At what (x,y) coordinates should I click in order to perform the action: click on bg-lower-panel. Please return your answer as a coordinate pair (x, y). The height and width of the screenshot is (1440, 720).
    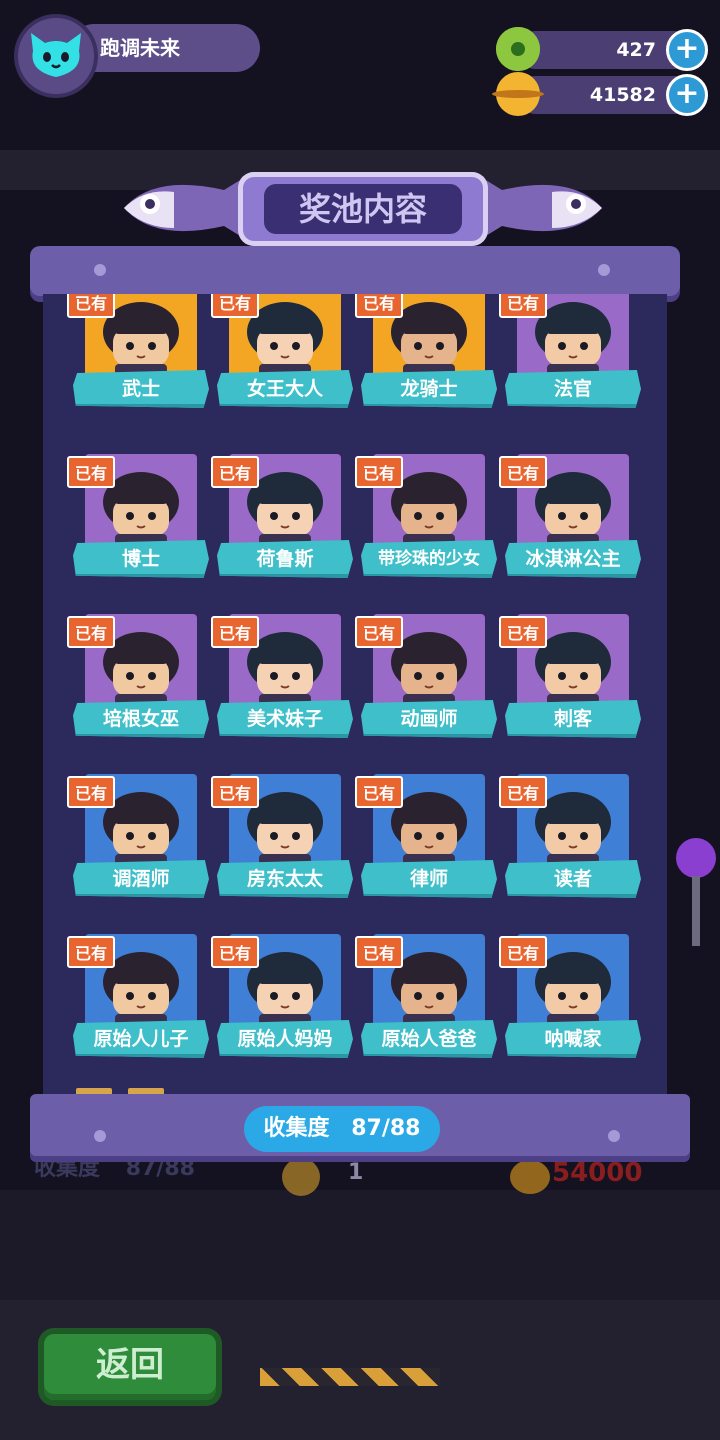
    Looking at the image, I should click on (360, 1245).